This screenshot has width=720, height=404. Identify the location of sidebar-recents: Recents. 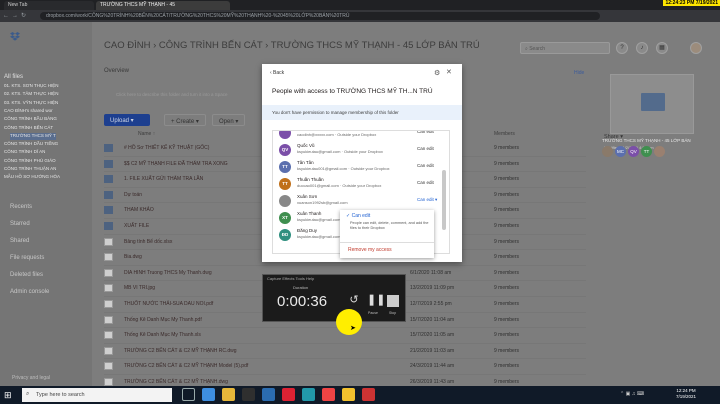
(21, 207).